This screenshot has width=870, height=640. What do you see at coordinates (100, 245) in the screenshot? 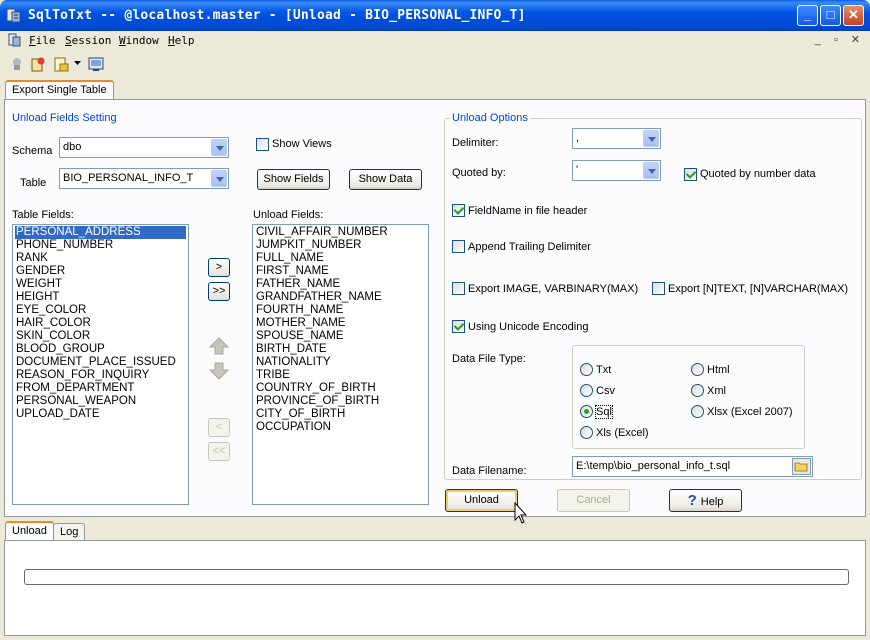
I see `list-item: PHONE_NUMBER` at bounding box center [100, 245].